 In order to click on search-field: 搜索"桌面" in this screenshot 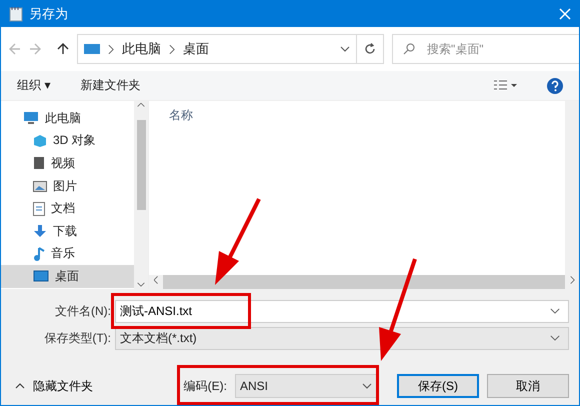, I will do `click(485, 49)`.